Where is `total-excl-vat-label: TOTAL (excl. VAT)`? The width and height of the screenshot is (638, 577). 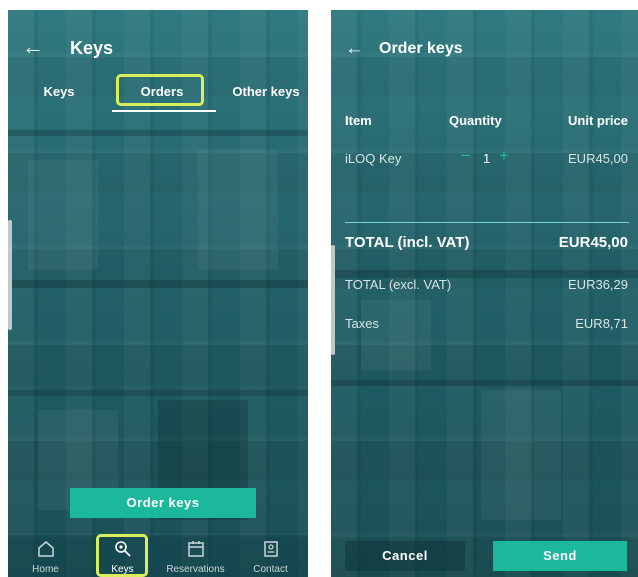
total-excl-vat-label: TOTAL (excl. VAT) is located at coordinates (398, 284).